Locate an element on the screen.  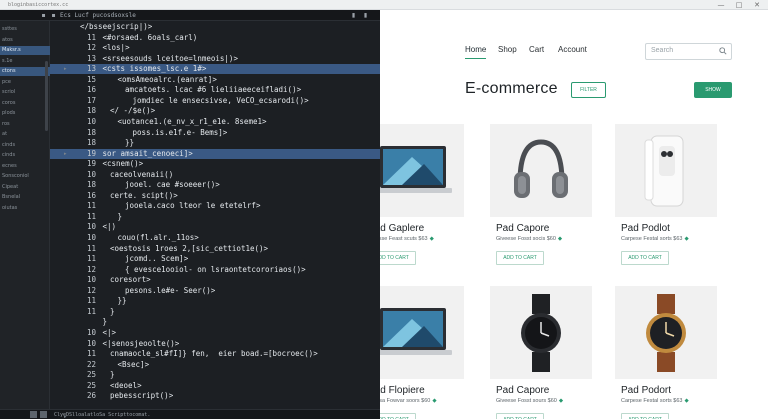
code-line: </bsseejscrip|)> is located at coordinates (116, 27).